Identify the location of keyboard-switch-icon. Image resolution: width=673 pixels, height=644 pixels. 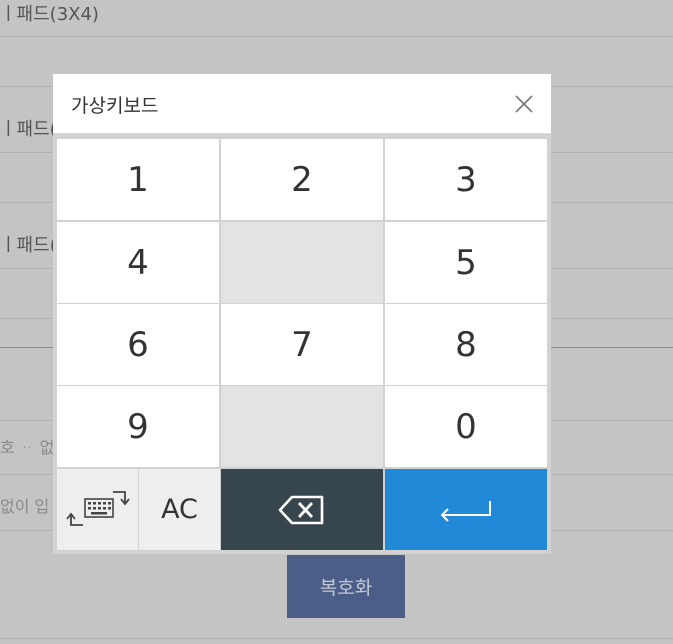
(97, 508).